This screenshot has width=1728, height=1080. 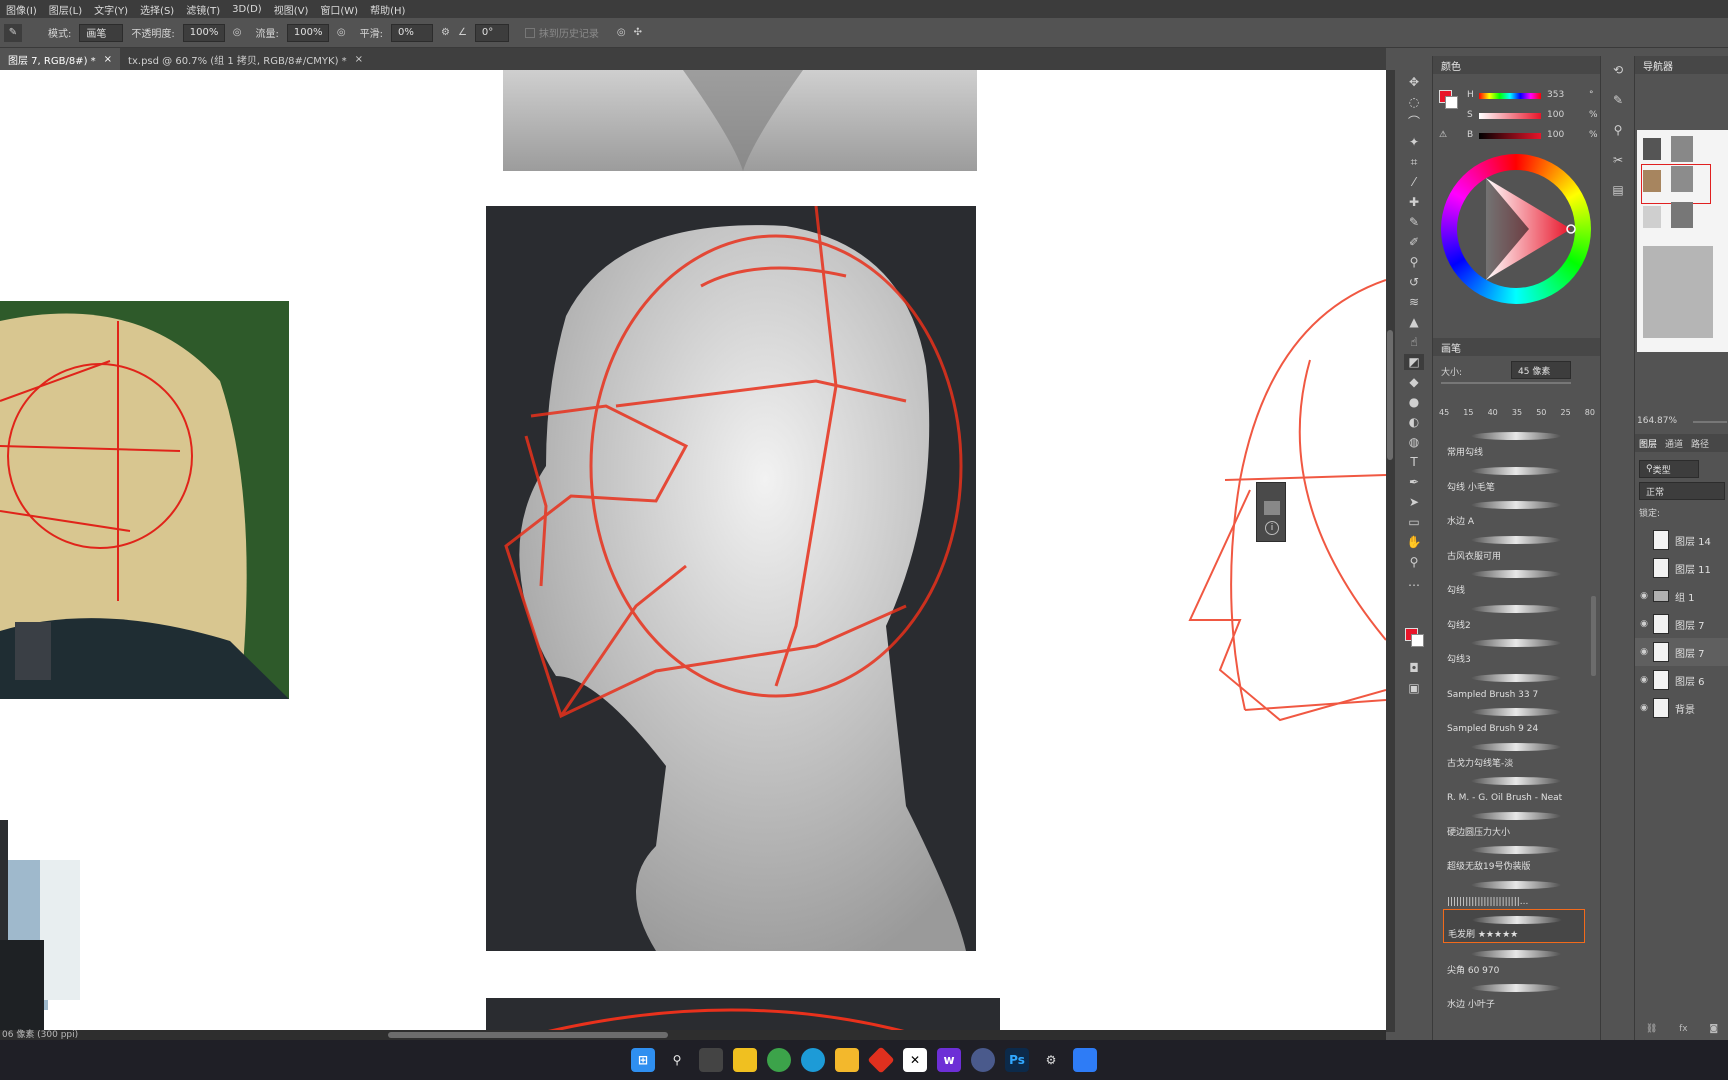 What do you see at coordinates (1272, 508) in the screenshot?
I see `properties-icon` at bounding box center [1272, 508].